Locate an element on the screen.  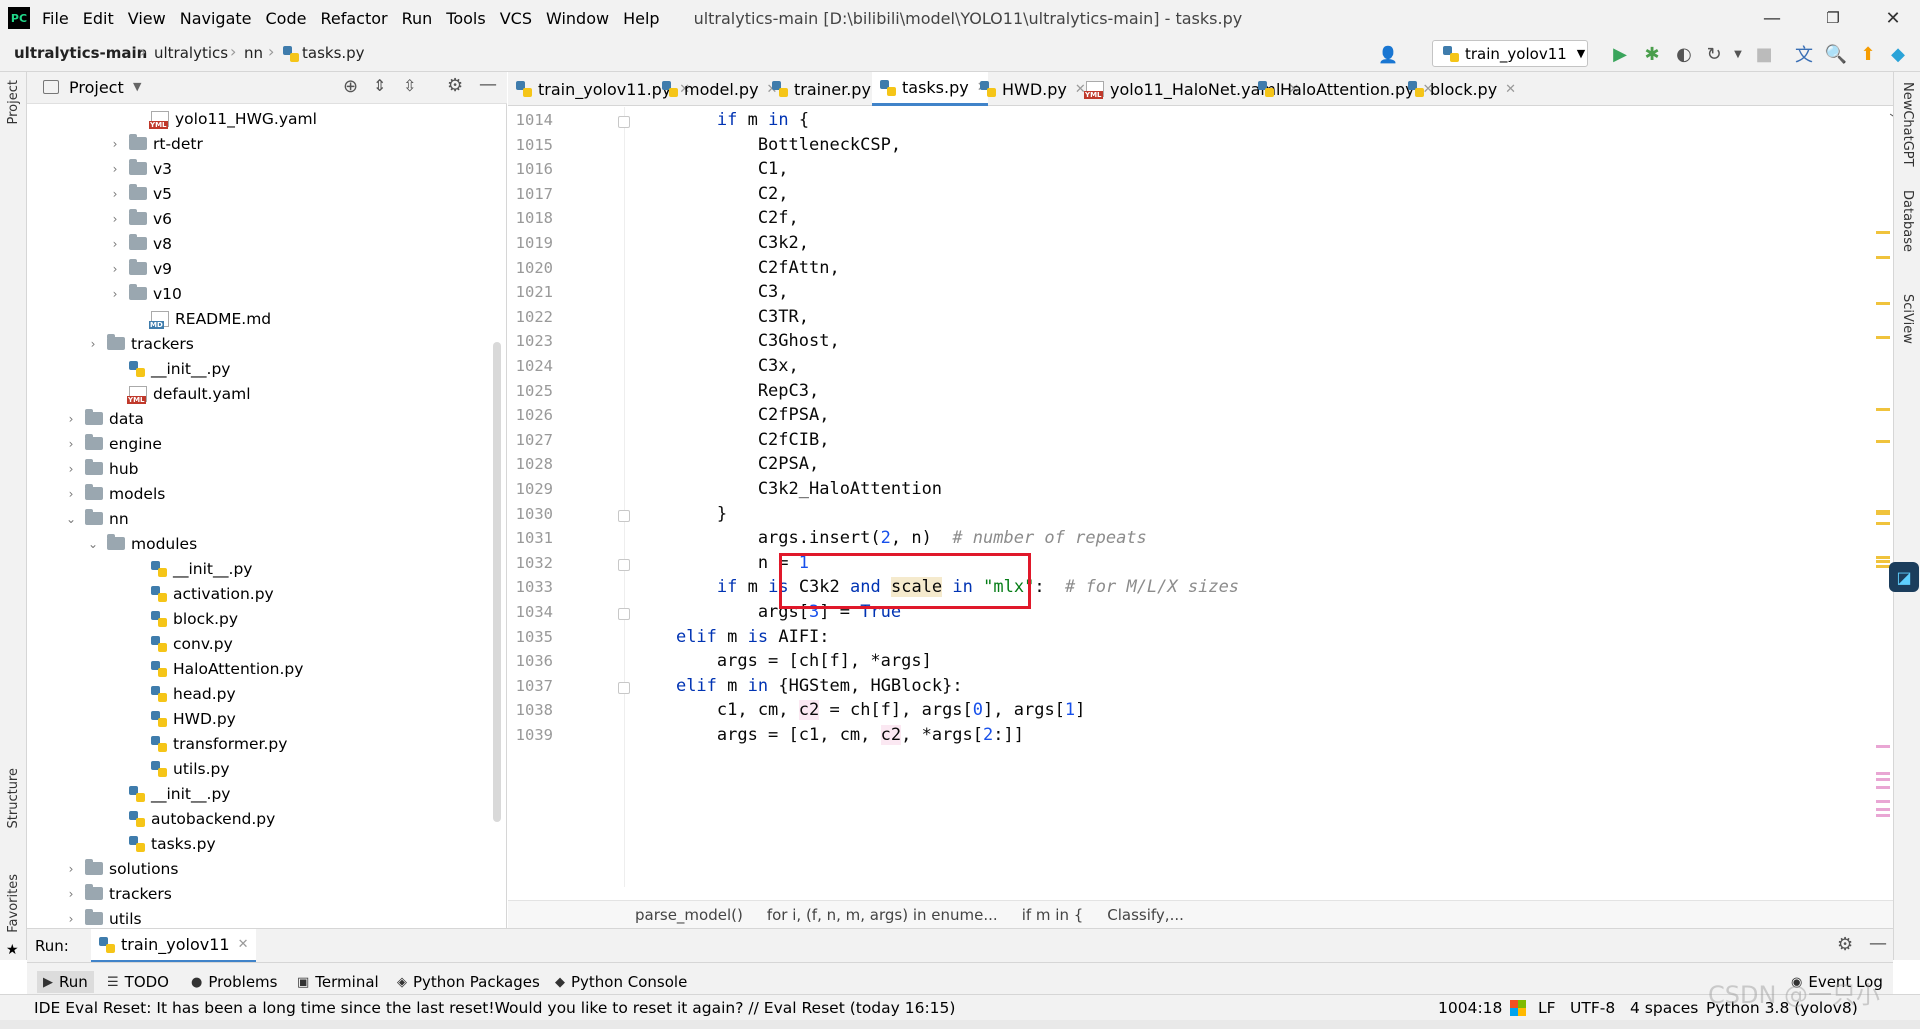
tree-item: utils.py is located at coordinates (179, 768).